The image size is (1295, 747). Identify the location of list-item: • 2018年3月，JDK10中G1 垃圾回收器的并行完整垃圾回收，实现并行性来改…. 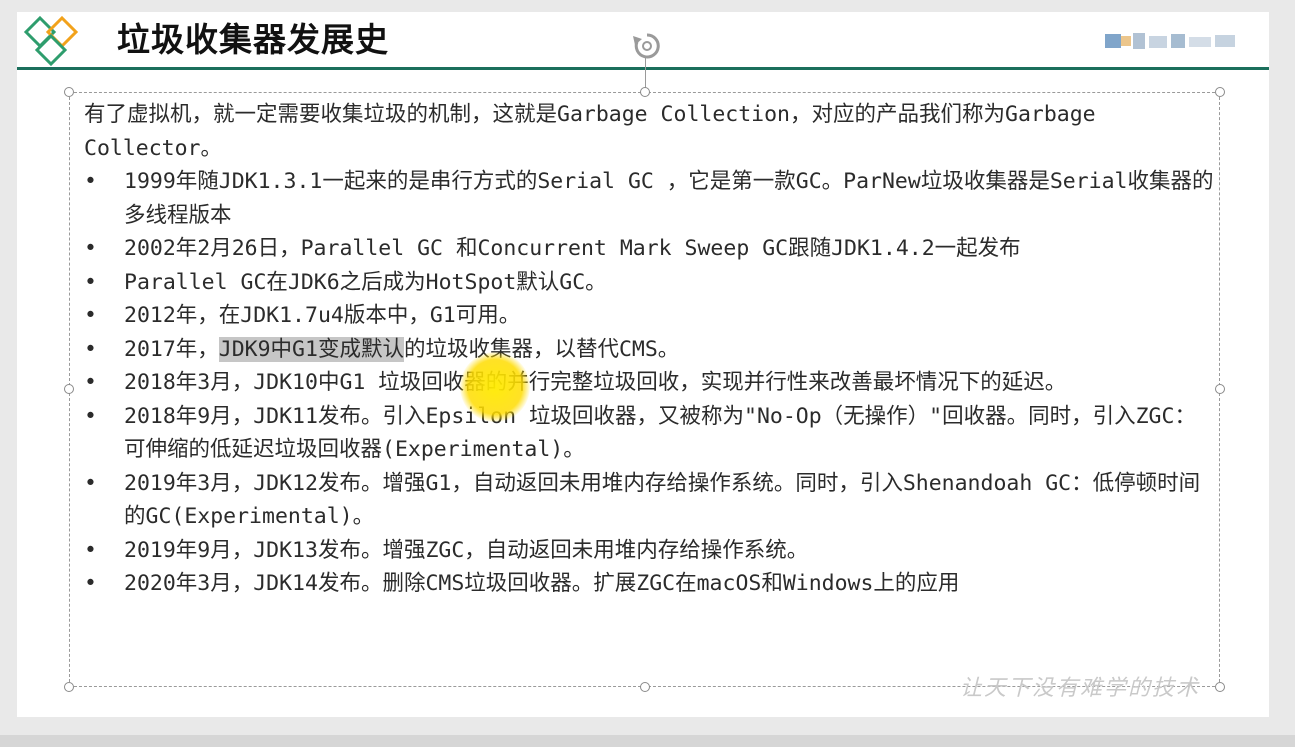
(649, 383).